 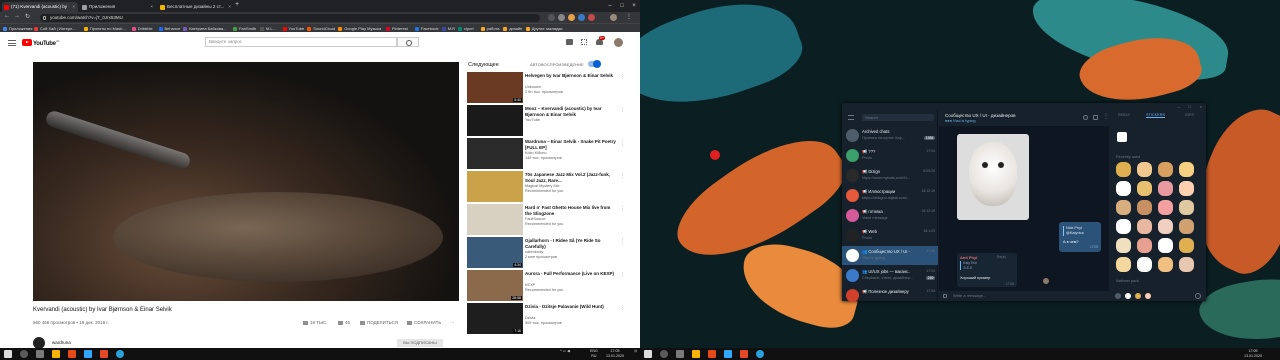 What do you see at coordinates (993, 177) in the screenshot?
I see `shared-photo` at bounding box center [993, 177].